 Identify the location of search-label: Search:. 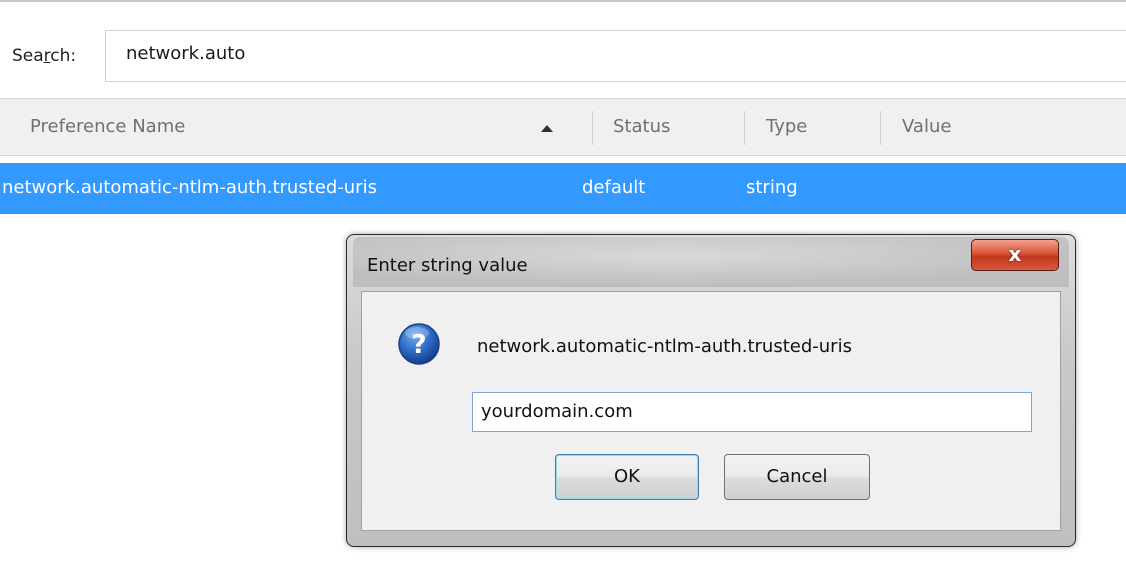
(44, 56).